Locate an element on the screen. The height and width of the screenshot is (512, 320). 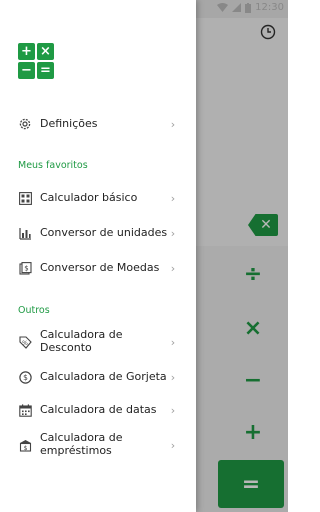
drawer-item-unit-converter: Conversor de unidades › is located at coordinates (98, 233).